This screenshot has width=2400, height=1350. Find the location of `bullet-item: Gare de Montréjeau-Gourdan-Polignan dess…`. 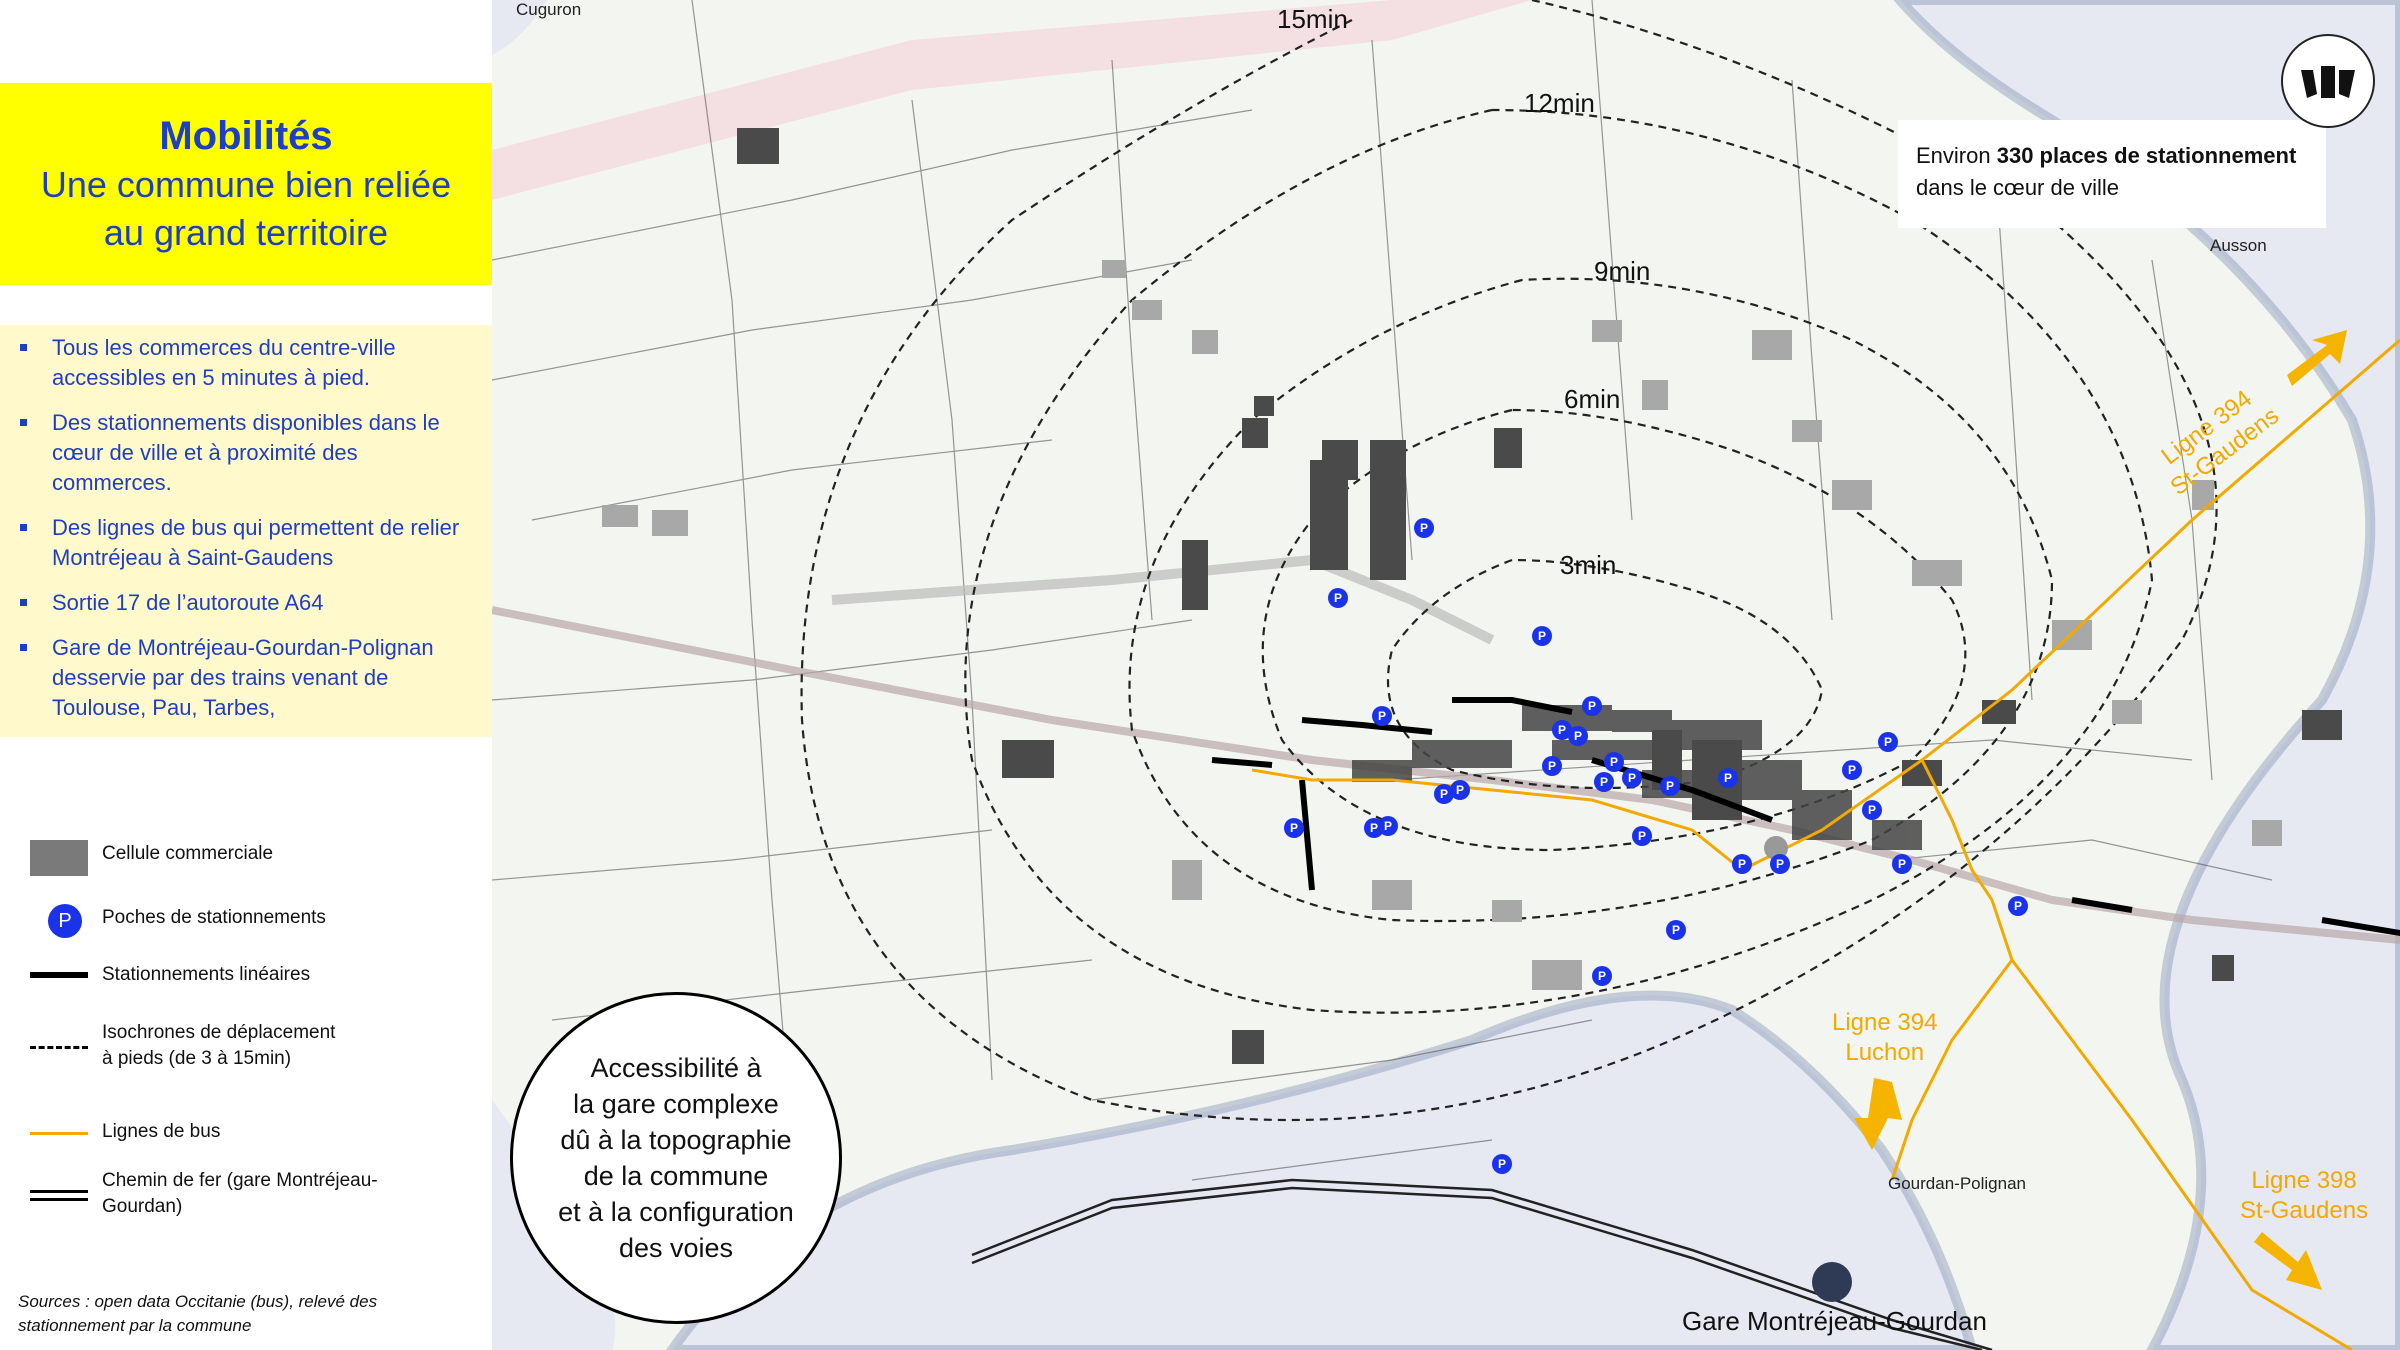

bullet-item: Gare de Montréjeau-Gourdan-Polignan dess… is located at coordinates (245, 678).